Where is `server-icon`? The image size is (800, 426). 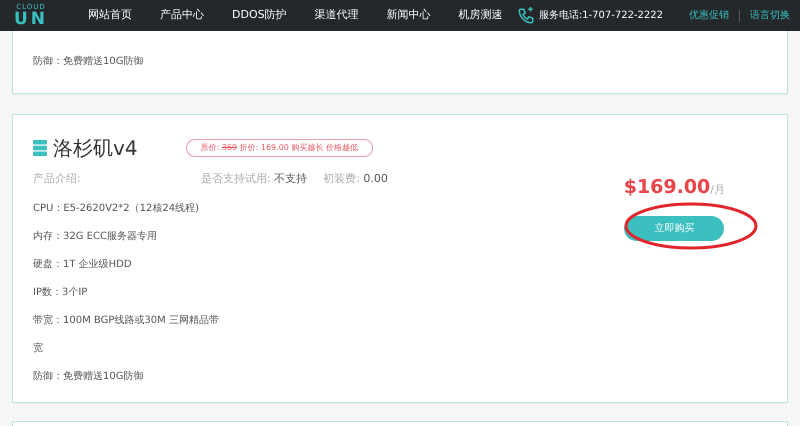 server-icon is located at coordinates (40, 148).